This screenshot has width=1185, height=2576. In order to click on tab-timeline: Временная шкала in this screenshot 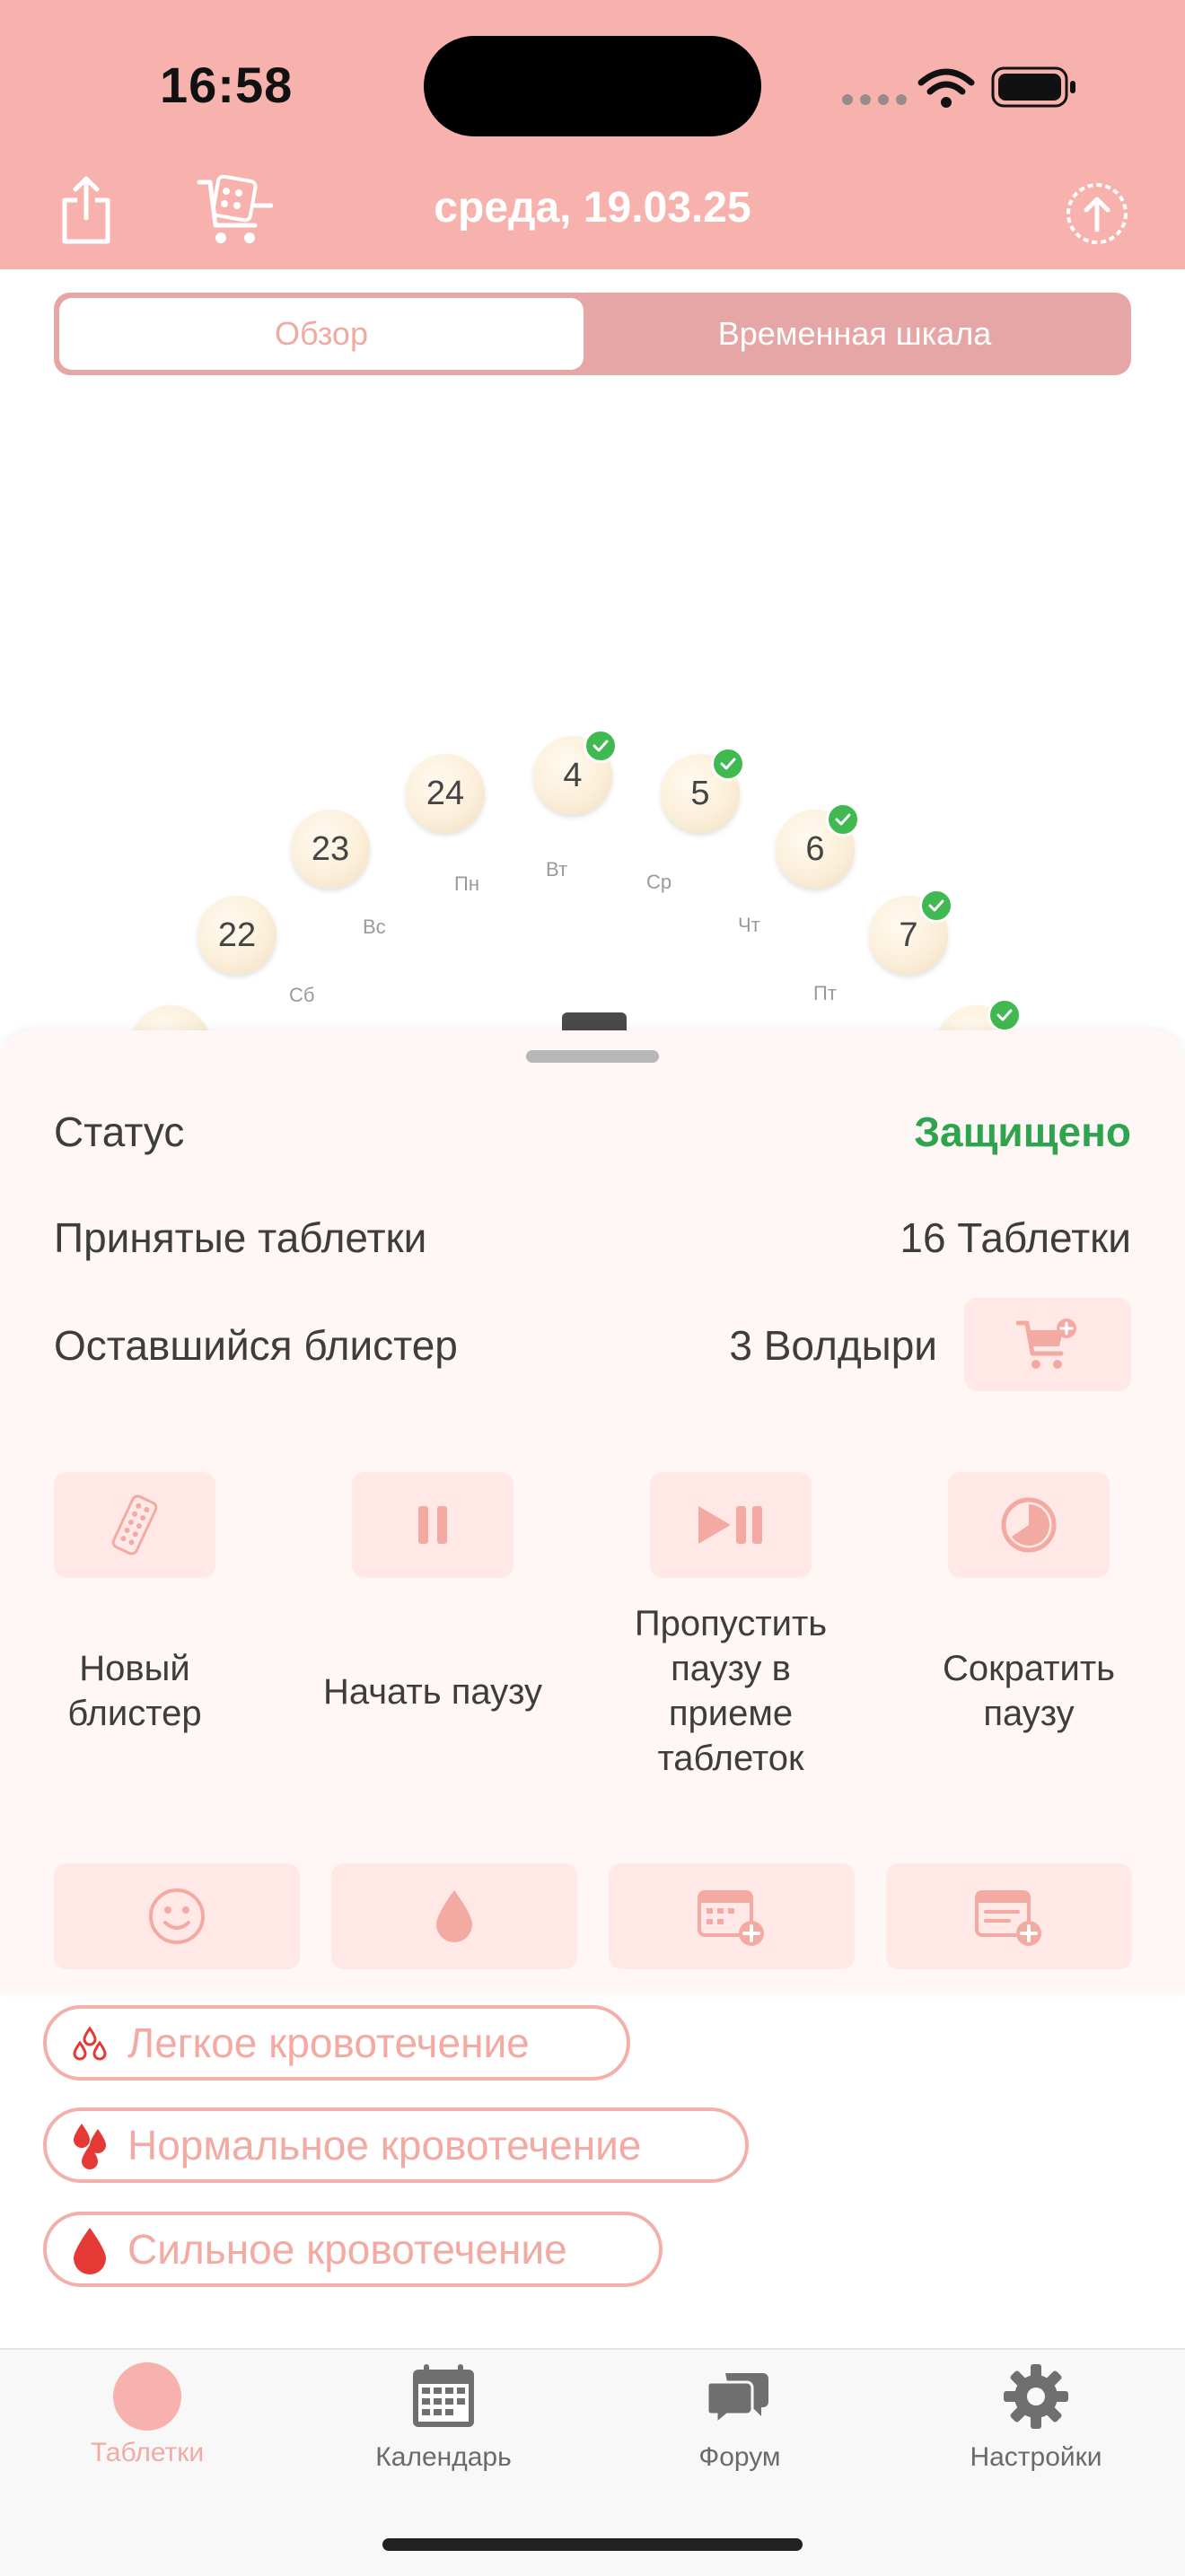, I will do `click(855, 334)`.